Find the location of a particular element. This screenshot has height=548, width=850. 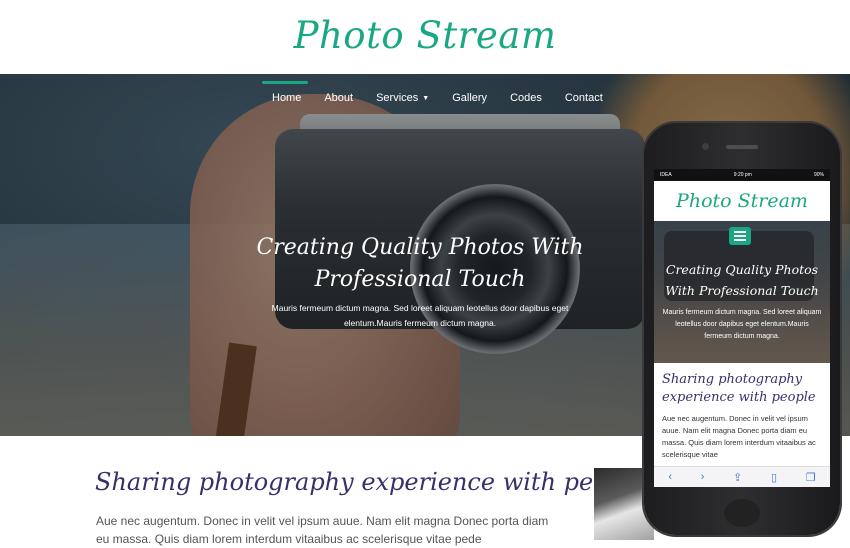

forward-icon: › is located at coordinates (703, 477).